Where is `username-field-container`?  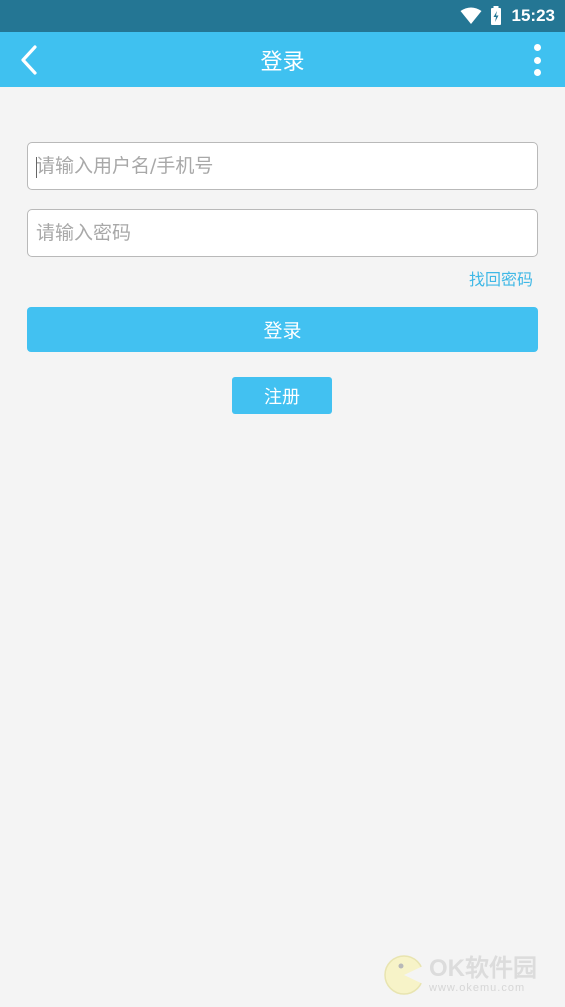
username-field-container is located at coordinates (282, 166).